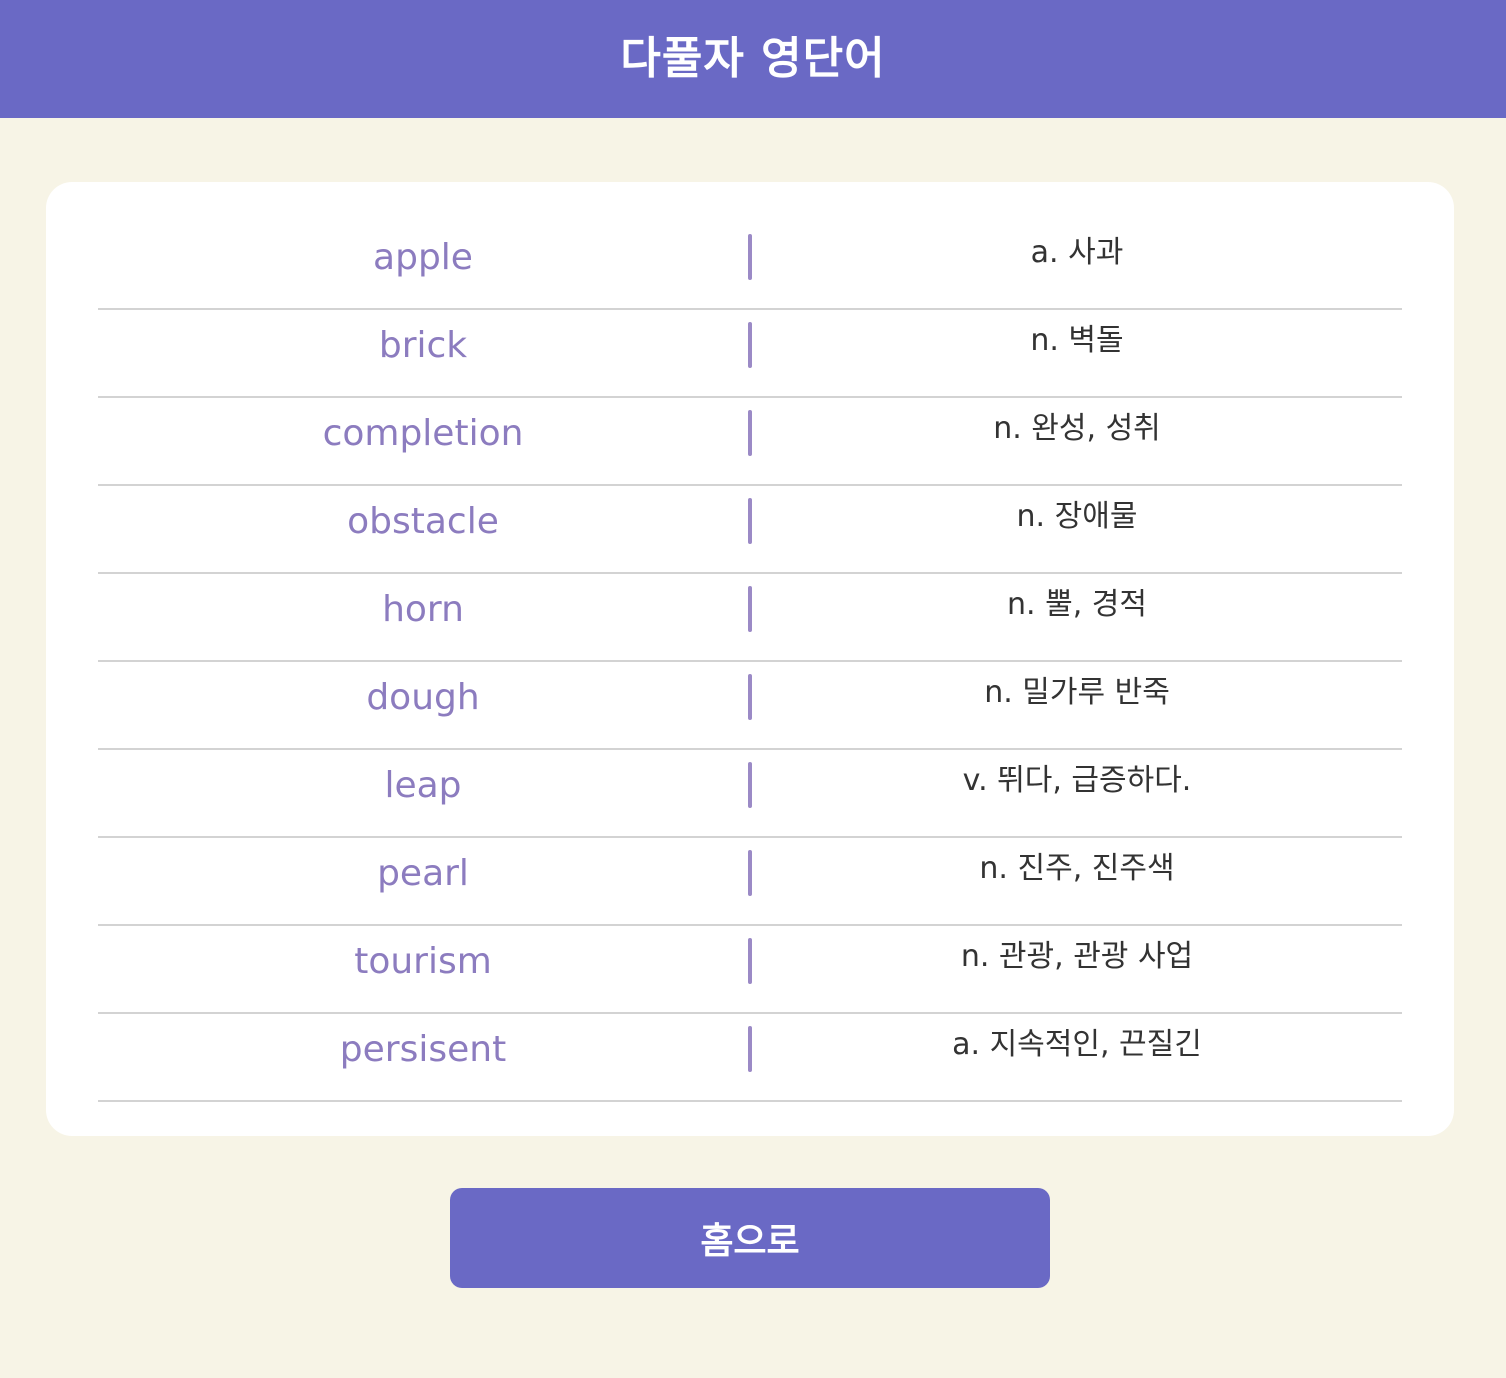 This screenshot has height=1378, width=1506. What do you see at coordinates (423, 961) in the screenshot?
I see `english-word: tourism` at bounding box center [423, 961].